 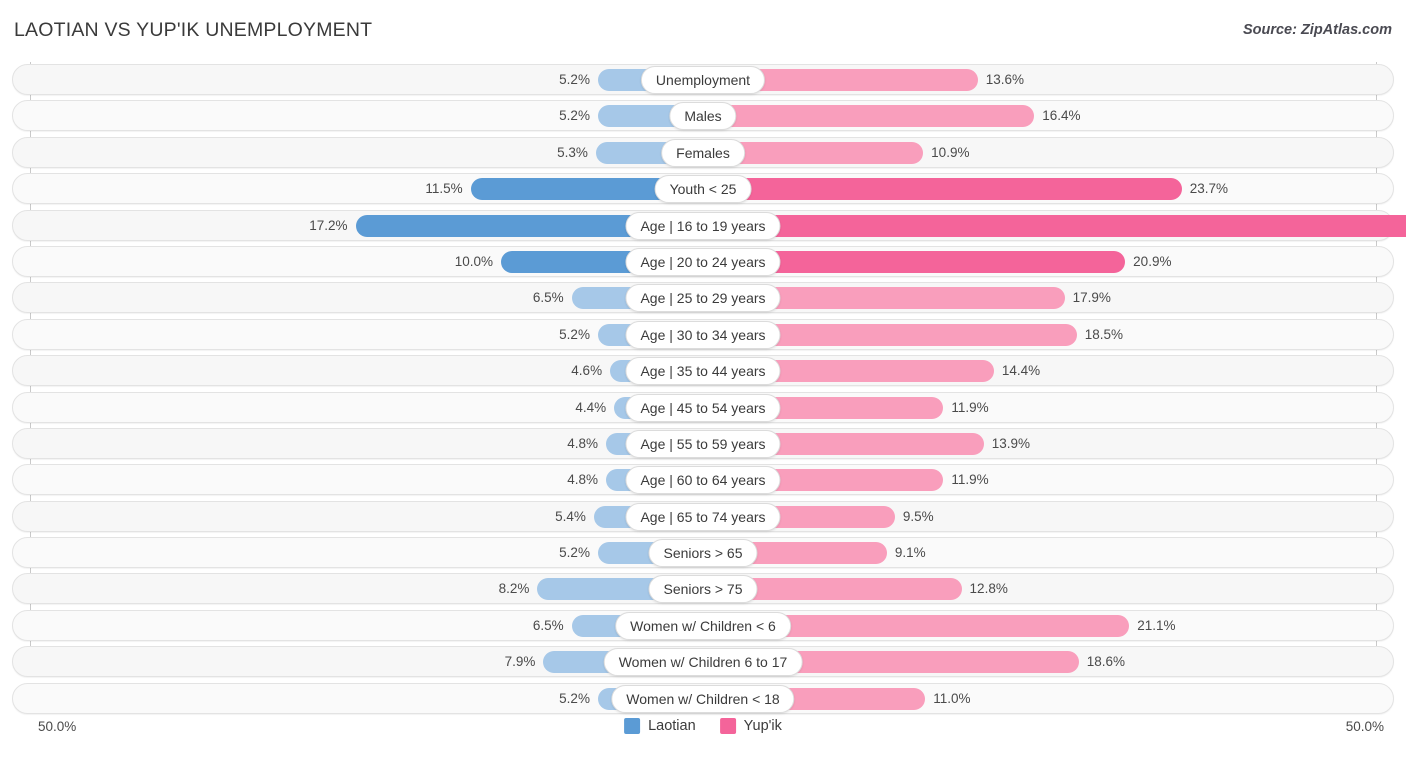 What do you see at coordinates (570, 516) in the screenshot?
I see `value-label-laotian: 5.4%` at bounding box center [570, 516].